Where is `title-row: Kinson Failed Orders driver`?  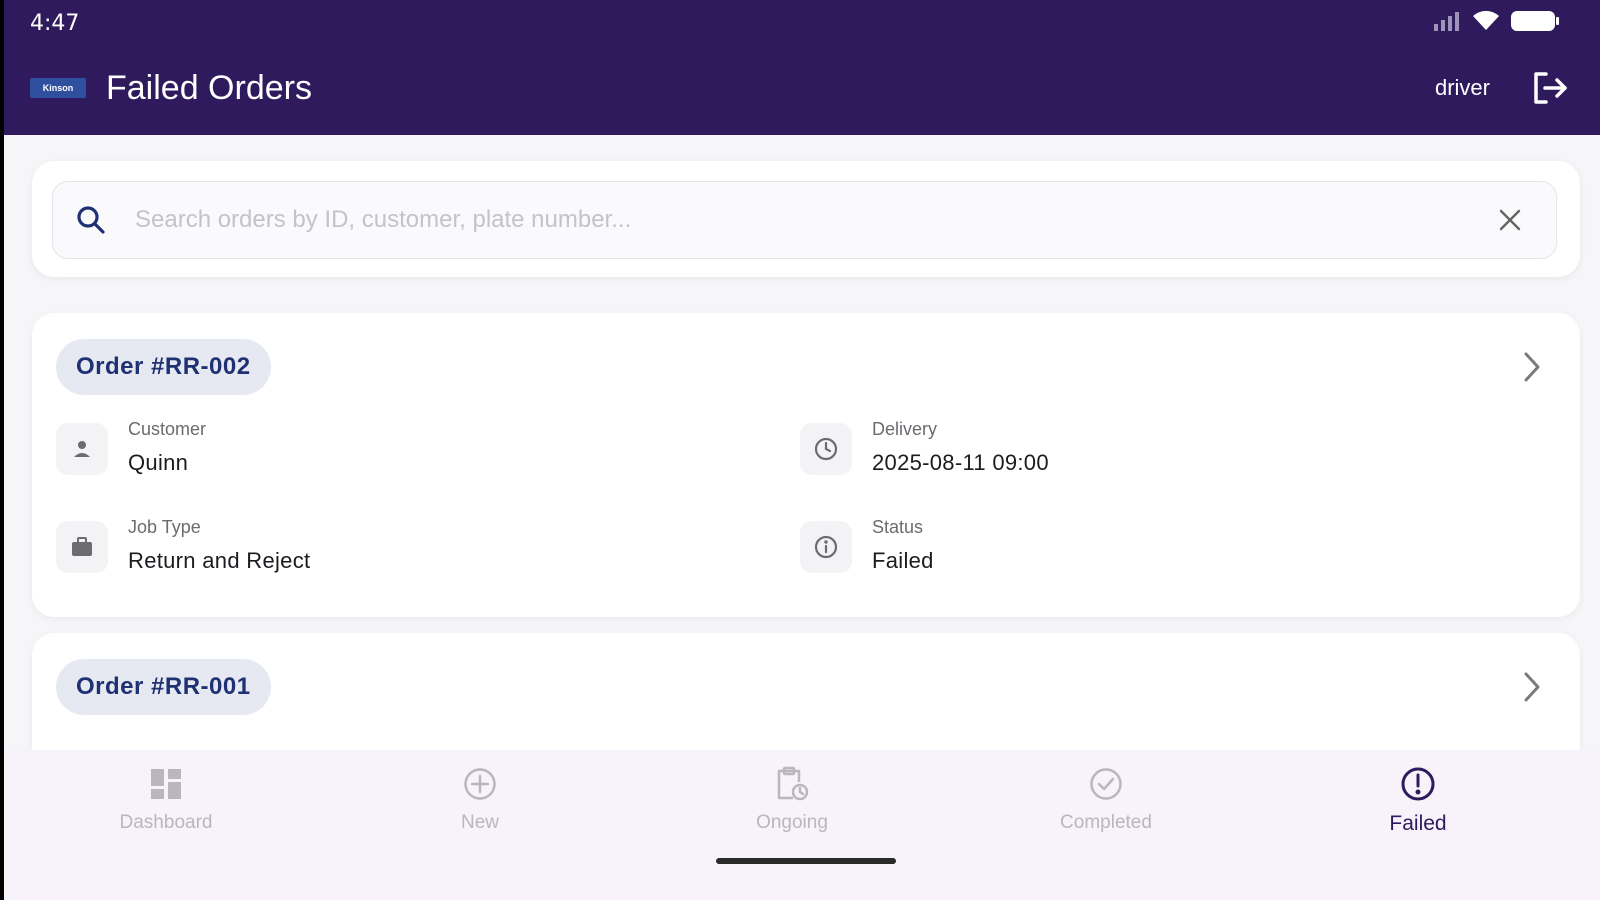
title-row: Kinson Failed Orders driver is located at coordinates (800, 88).